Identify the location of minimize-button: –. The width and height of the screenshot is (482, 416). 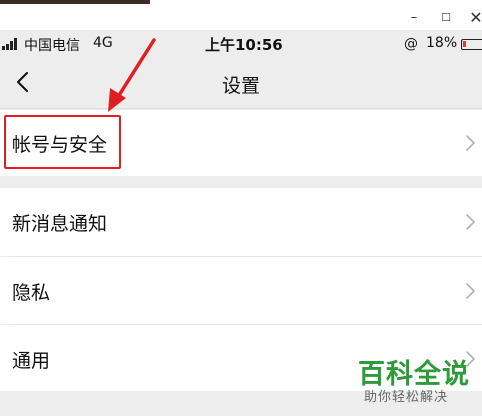
(414, 17).